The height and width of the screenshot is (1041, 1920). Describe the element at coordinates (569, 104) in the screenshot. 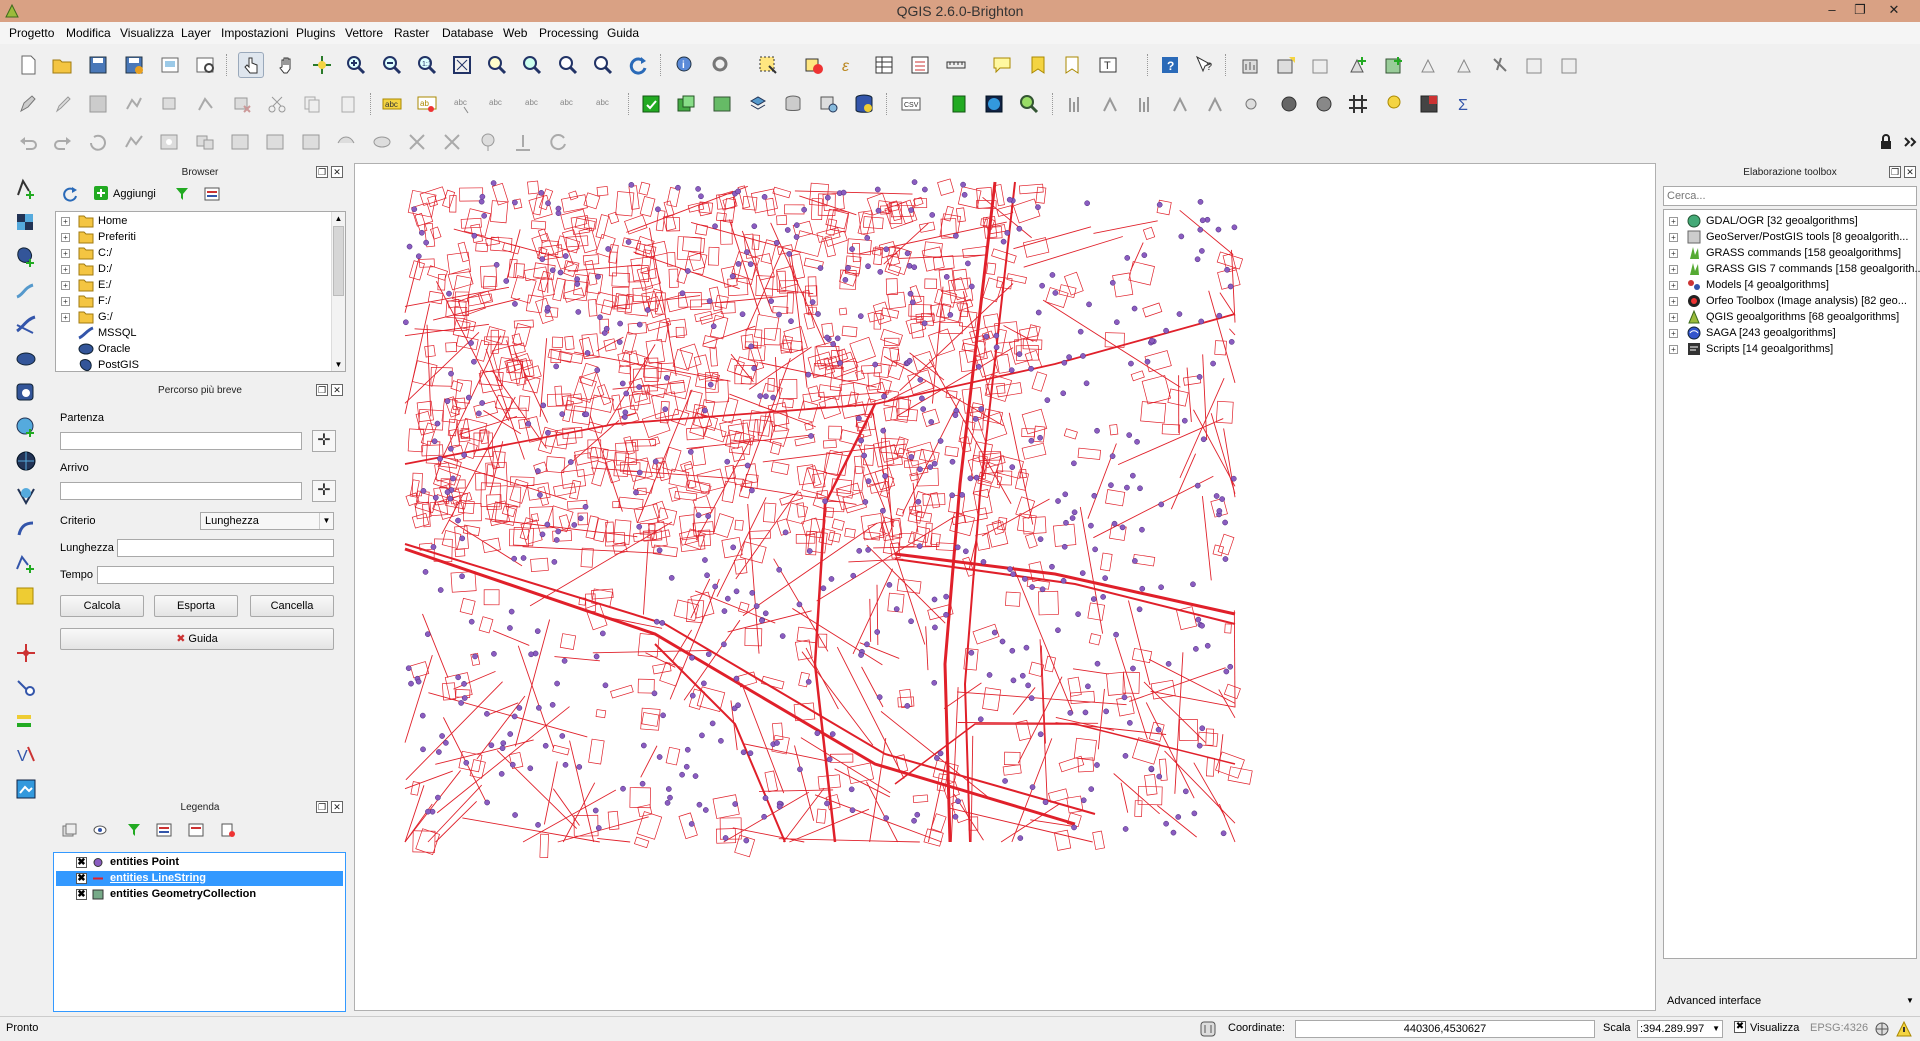

I see `rotate-label-icon: abc` at that location.